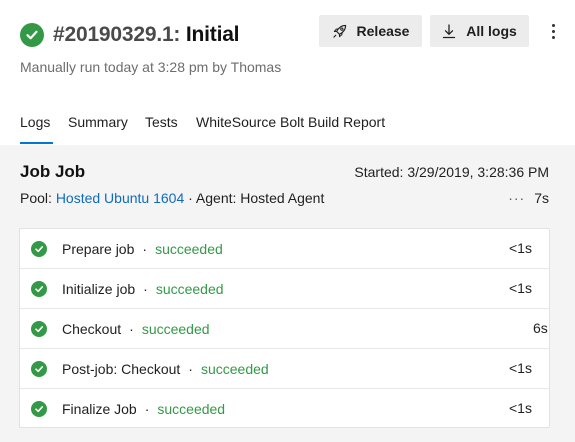  Describe the element at coordinates (151, 67) in the screenshot. I see `run-subtitle: Manually run today at 3:28 pm by Thomas` at that location.